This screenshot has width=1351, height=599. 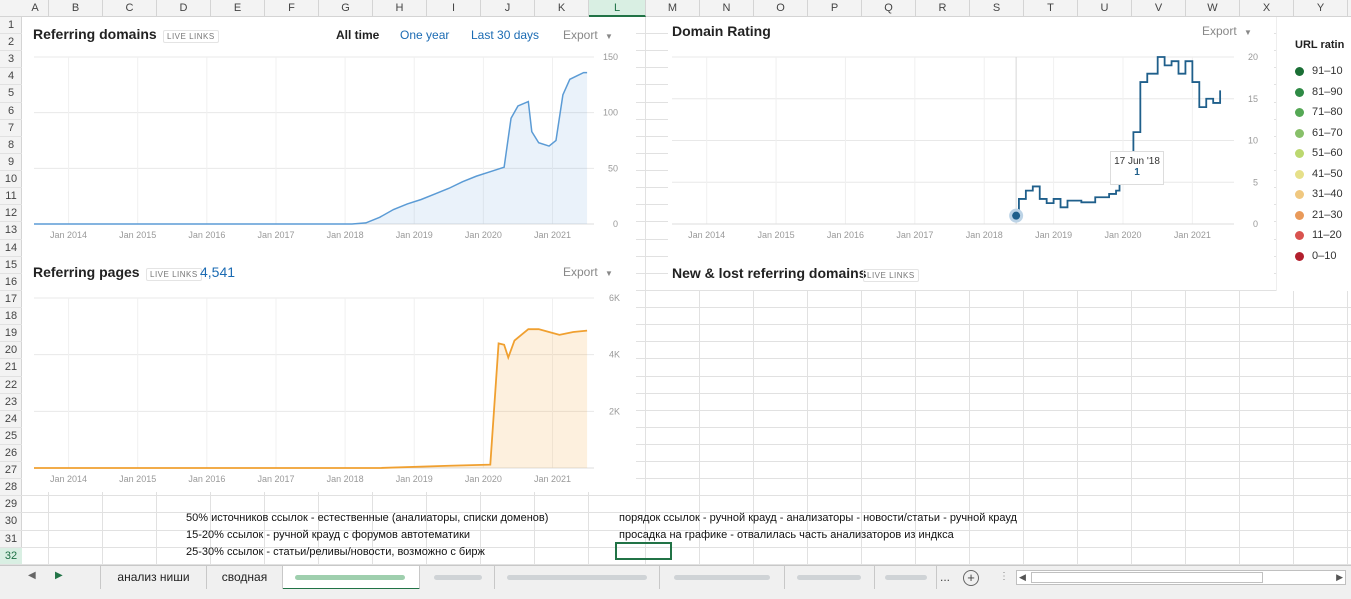 I want to click on row-header-21: 21, so click(x=11, y=368).